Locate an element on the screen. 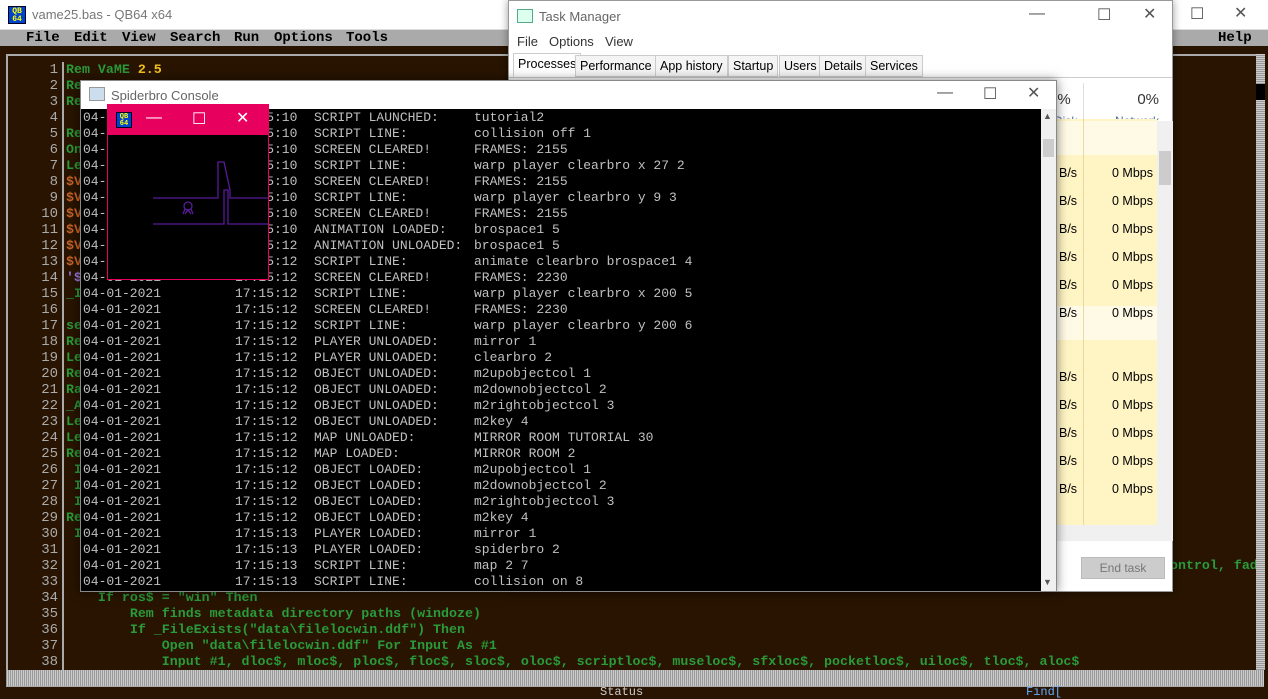 This screenshot has width=1268, height=699. log-event: OBJECT UNLOADED: is located at coordinates (376, 389).